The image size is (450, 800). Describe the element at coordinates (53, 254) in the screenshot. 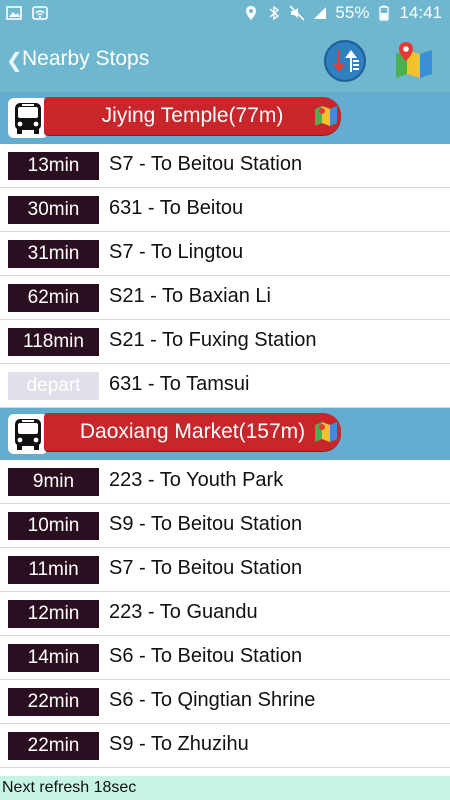

I see `eta-badge: 31min` at that location.